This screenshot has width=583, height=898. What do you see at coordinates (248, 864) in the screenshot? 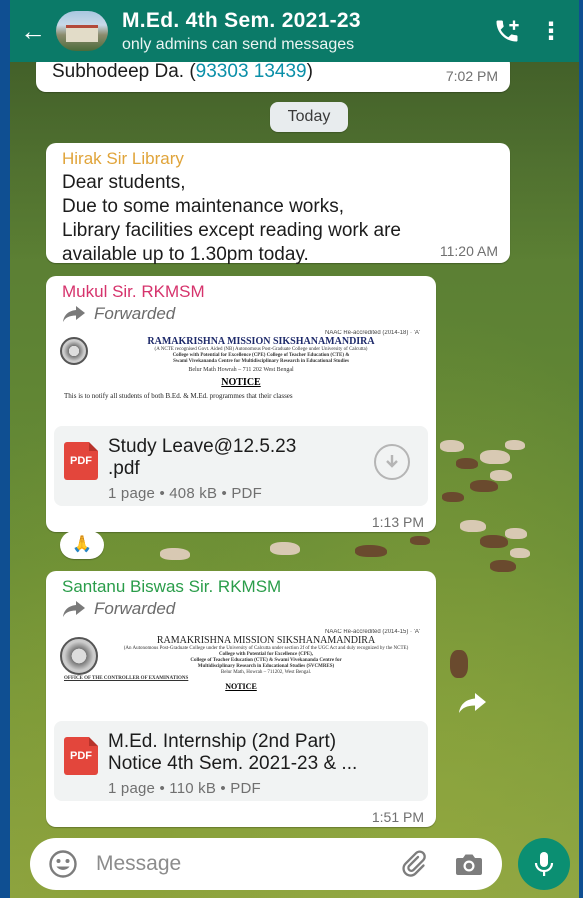
I see `message-input: Message` at bounding box center [248, 864].